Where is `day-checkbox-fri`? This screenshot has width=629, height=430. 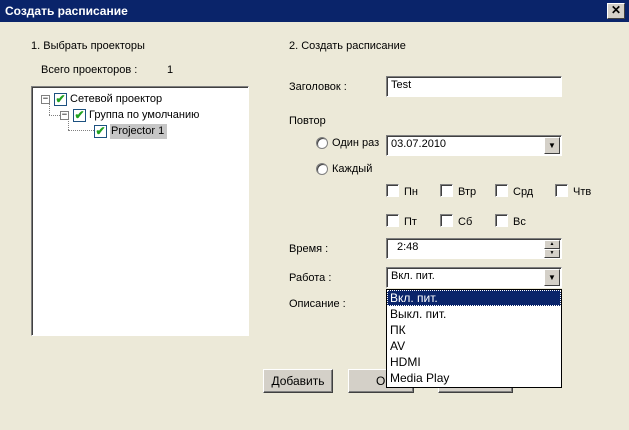 day-checkbox-fri is located at coordinates (392, 220).